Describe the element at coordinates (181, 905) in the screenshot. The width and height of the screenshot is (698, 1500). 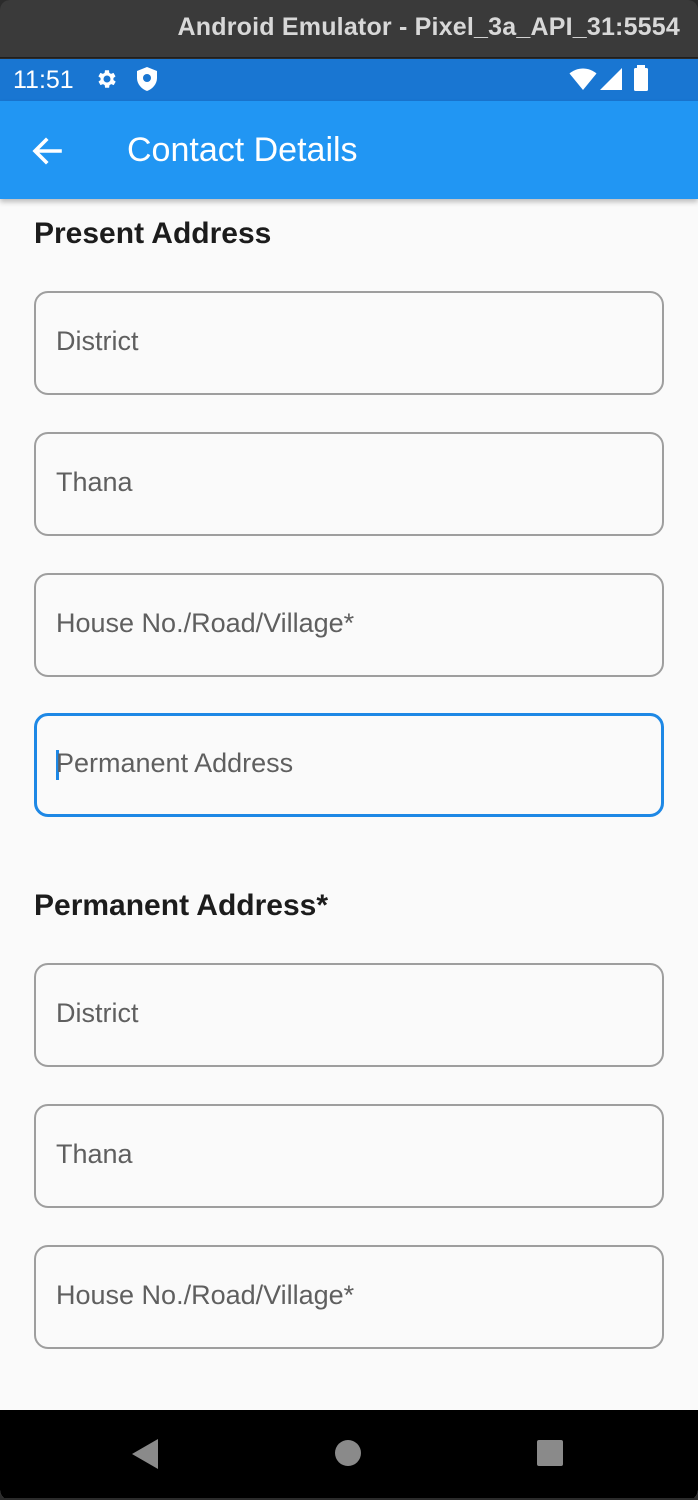
I see `permanent-address-heading: Permanent Address*` at that location.